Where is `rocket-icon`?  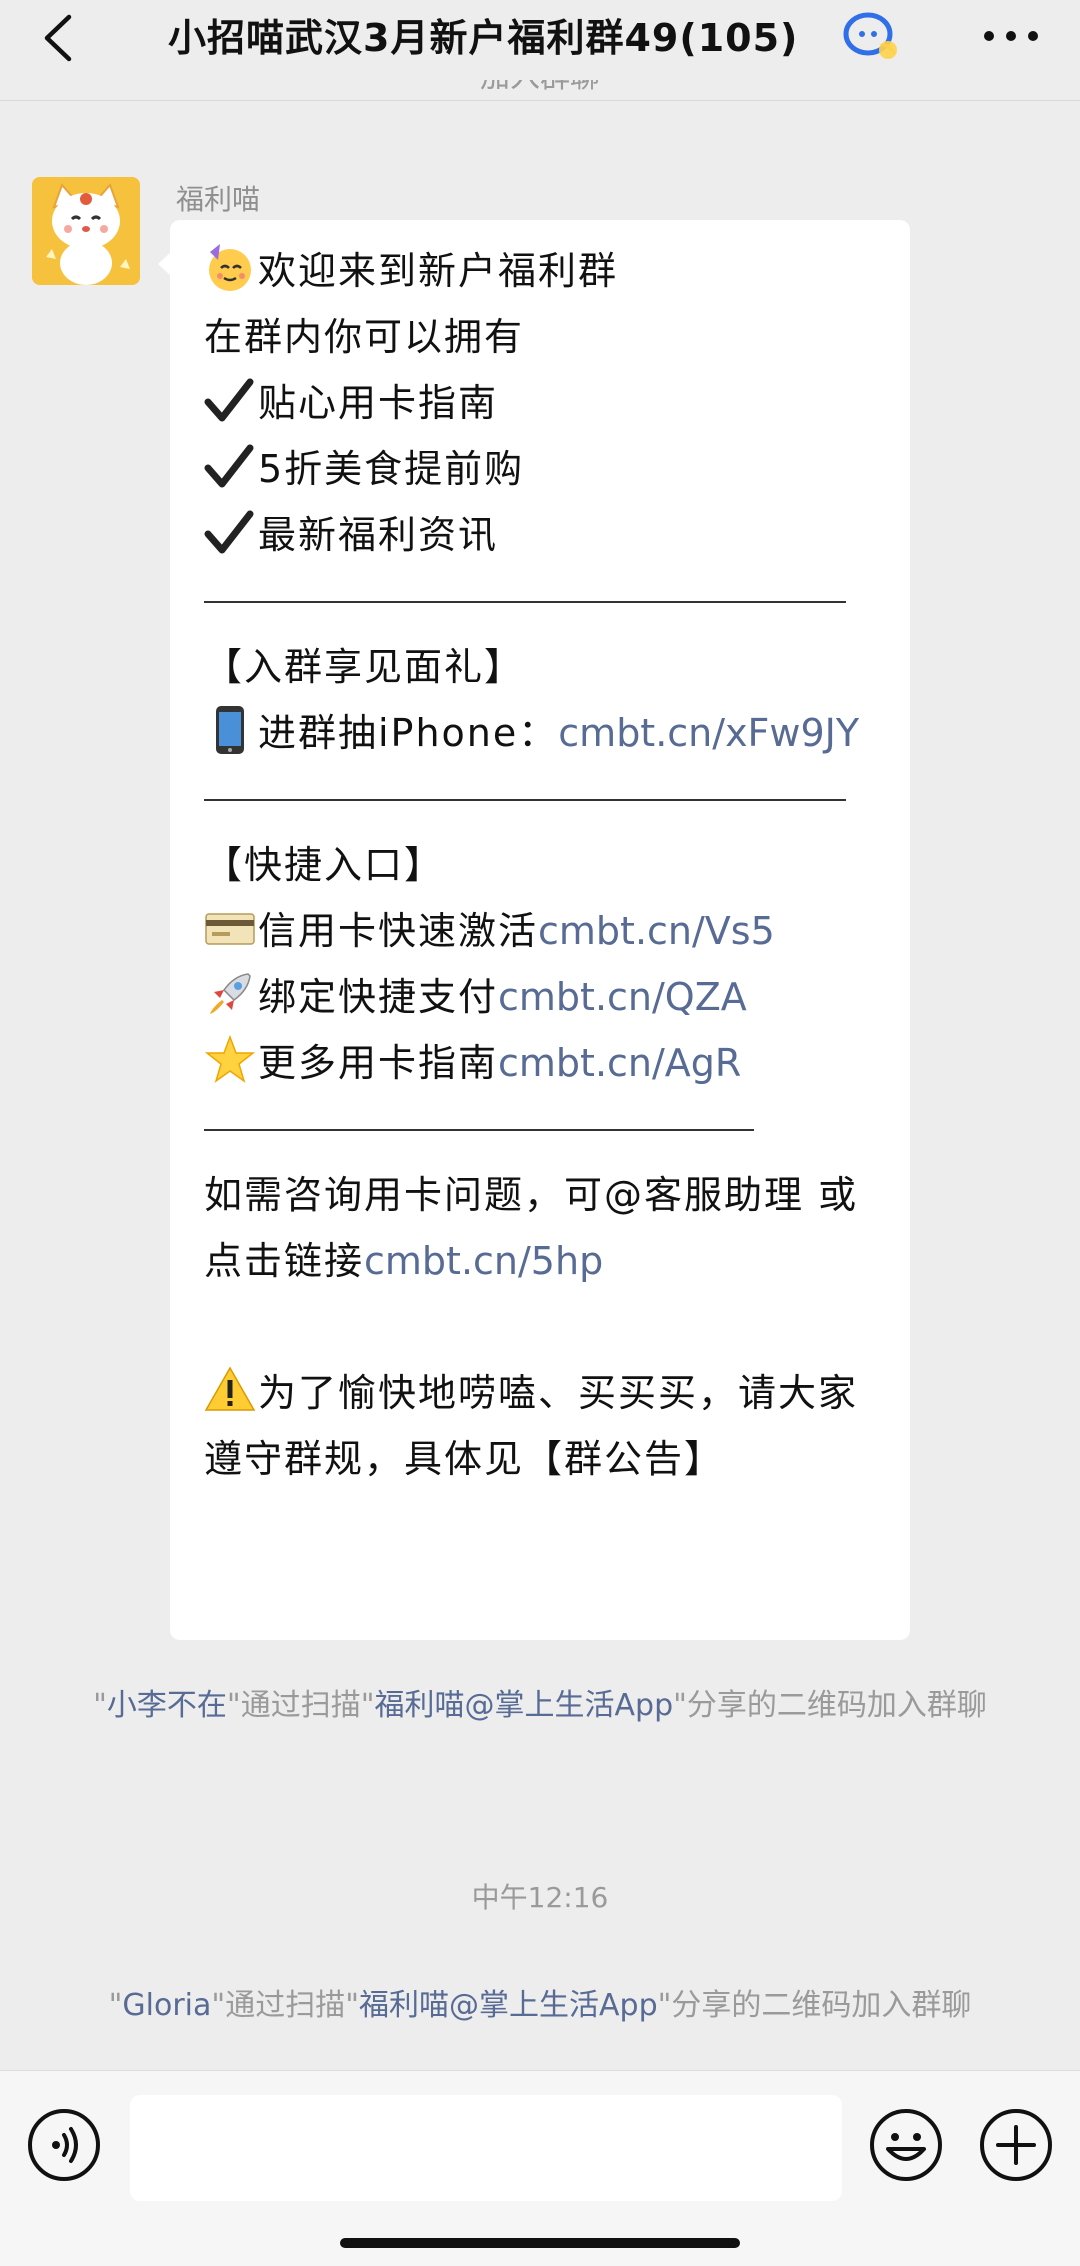 rocket-icon is located at coordinates (230, 993).